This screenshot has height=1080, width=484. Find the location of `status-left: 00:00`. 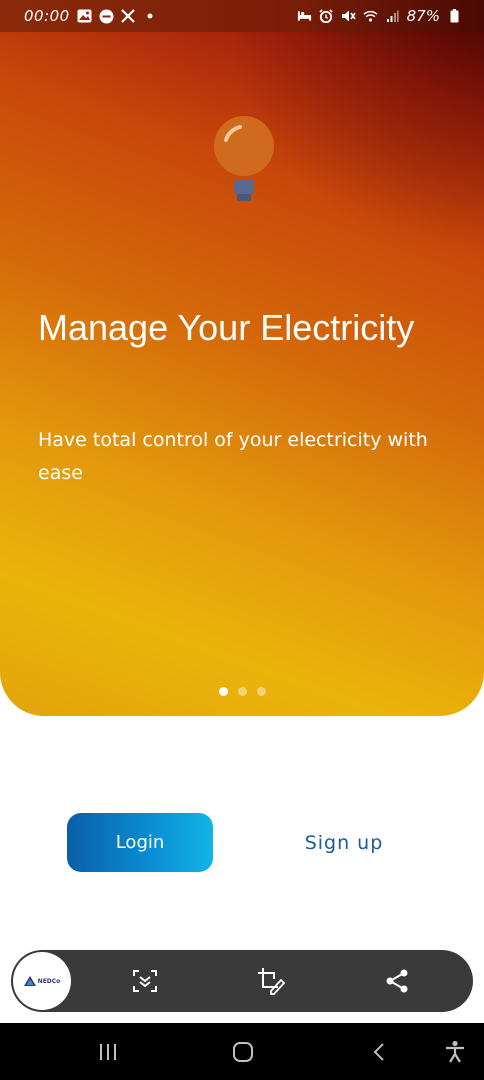

status-left: 00:00 is located at coordinates (91, 16).